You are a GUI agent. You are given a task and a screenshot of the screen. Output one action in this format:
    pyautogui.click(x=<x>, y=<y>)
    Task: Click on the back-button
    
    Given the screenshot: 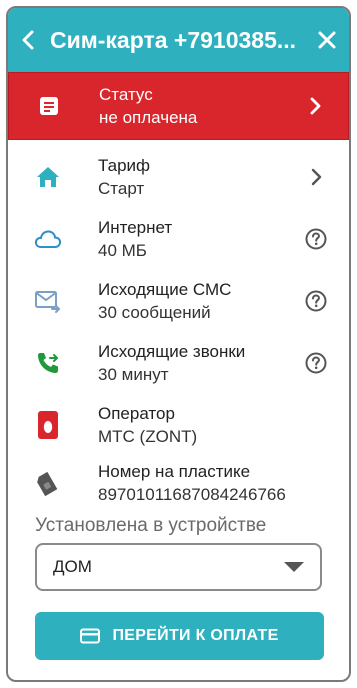 What is the action you would take?
    pyautogui.click(x=28, y=40)
    